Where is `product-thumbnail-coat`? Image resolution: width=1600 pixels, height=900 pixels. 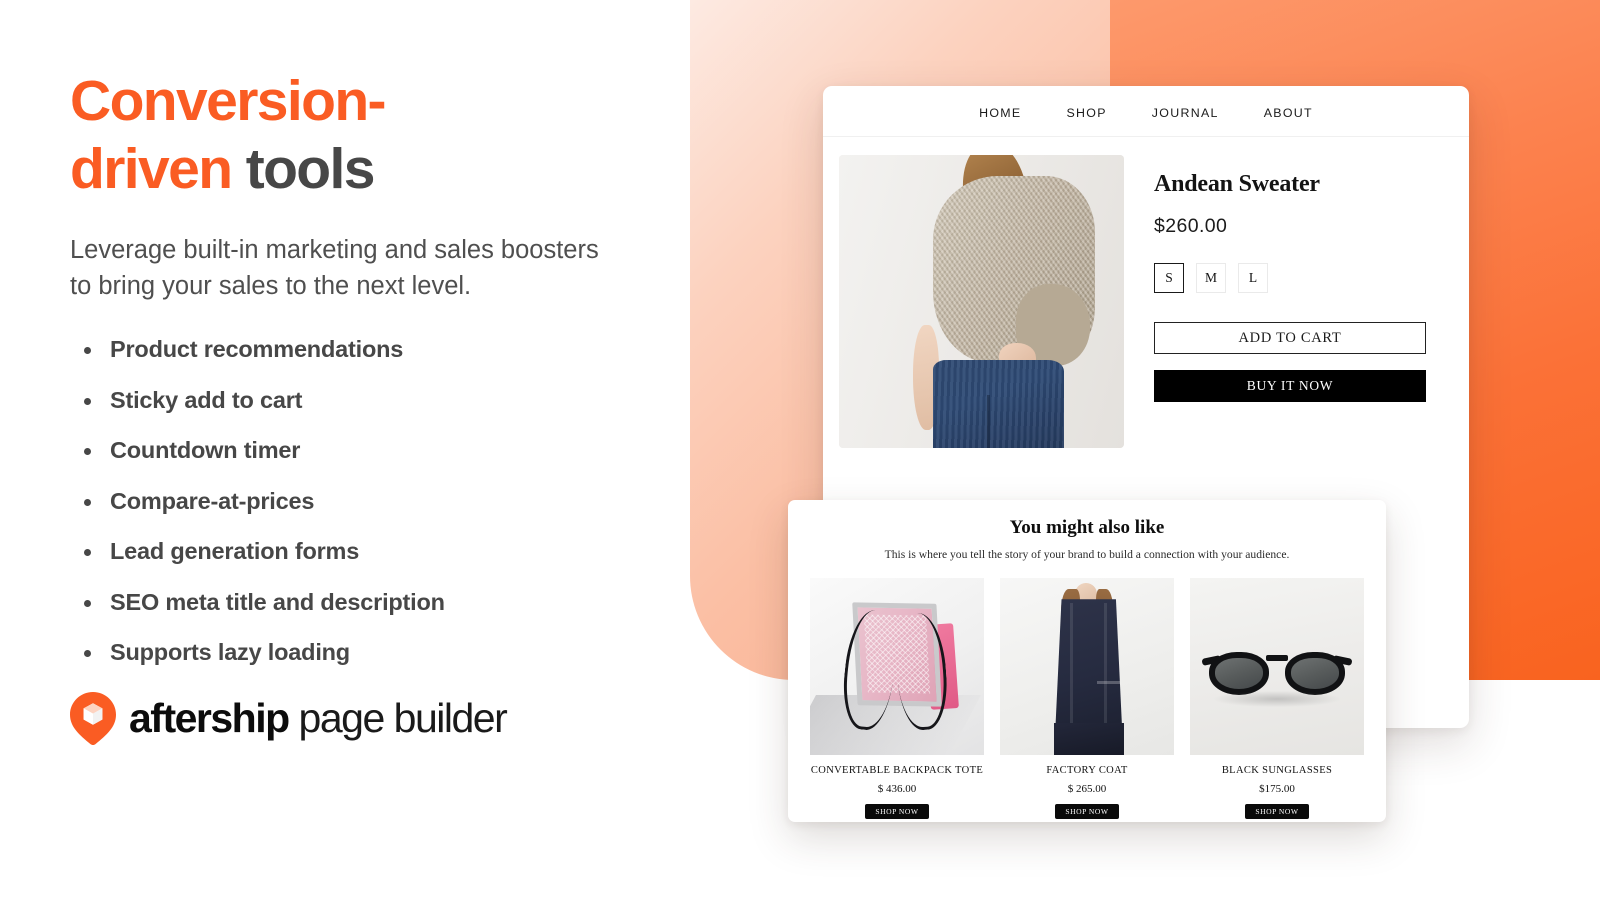 product-thumbnail-coat is located at coordinates (1087, 666).